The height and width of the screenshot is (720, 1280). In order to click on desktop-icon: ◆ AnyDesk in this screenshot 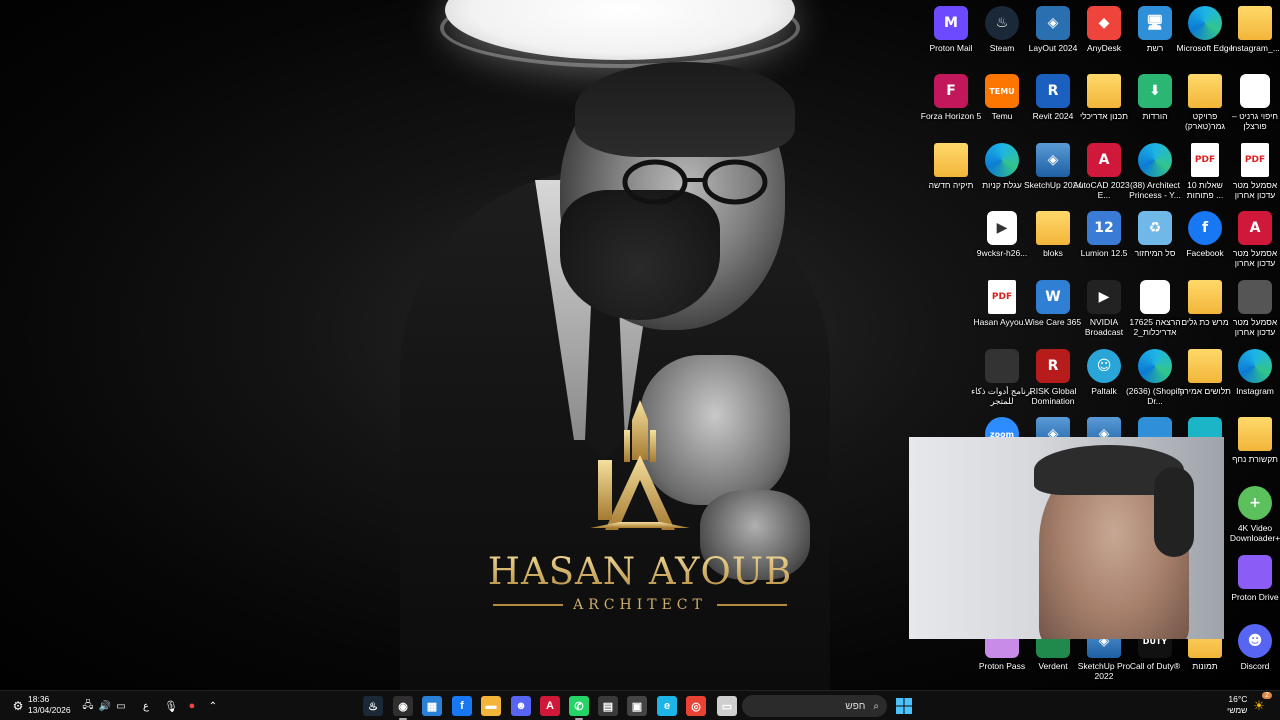, I will do `click(1104, 29)`.